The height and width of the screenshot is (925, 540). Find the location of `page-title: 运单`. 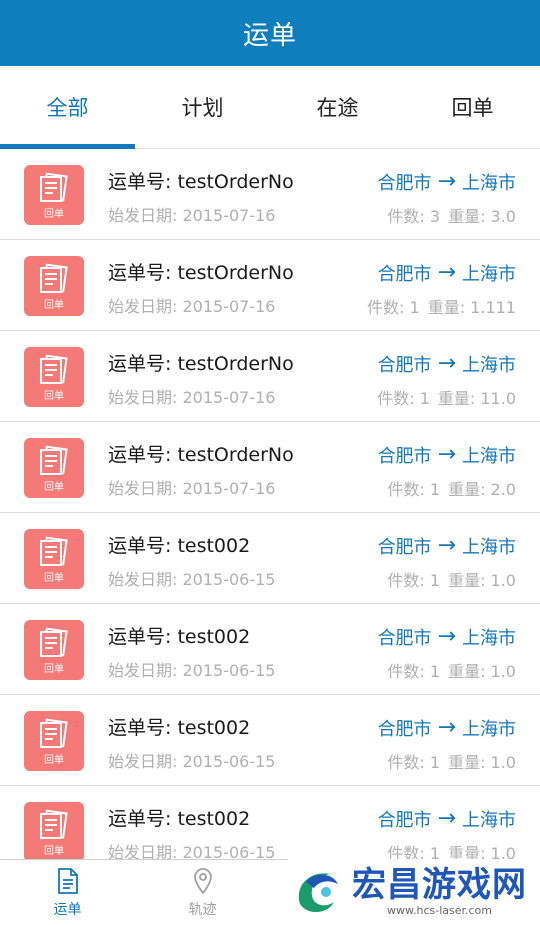

page-title: 运单 is located at coordinates (269, 35).